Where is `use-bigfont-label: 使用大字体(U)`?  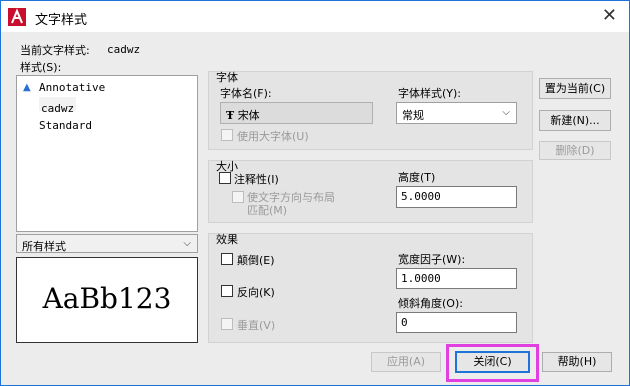 use-bigfont-label: 使用大字体(U) is located at coordinates (273, 136).